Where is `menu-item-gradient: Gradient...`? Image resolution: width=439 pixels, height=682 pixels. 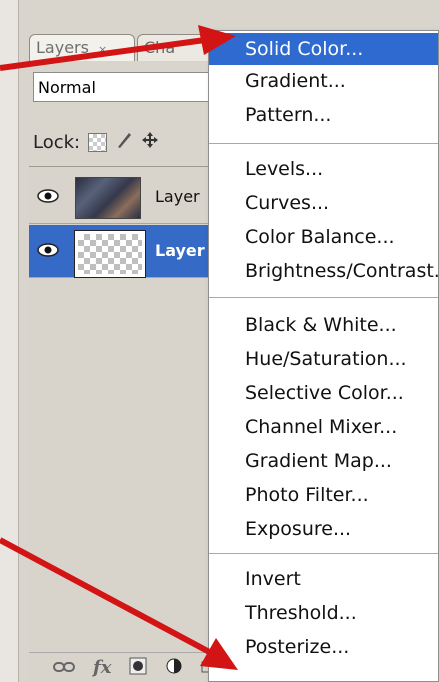
menu-item-gradient: Gradient... is located at coordinates (323, 81).